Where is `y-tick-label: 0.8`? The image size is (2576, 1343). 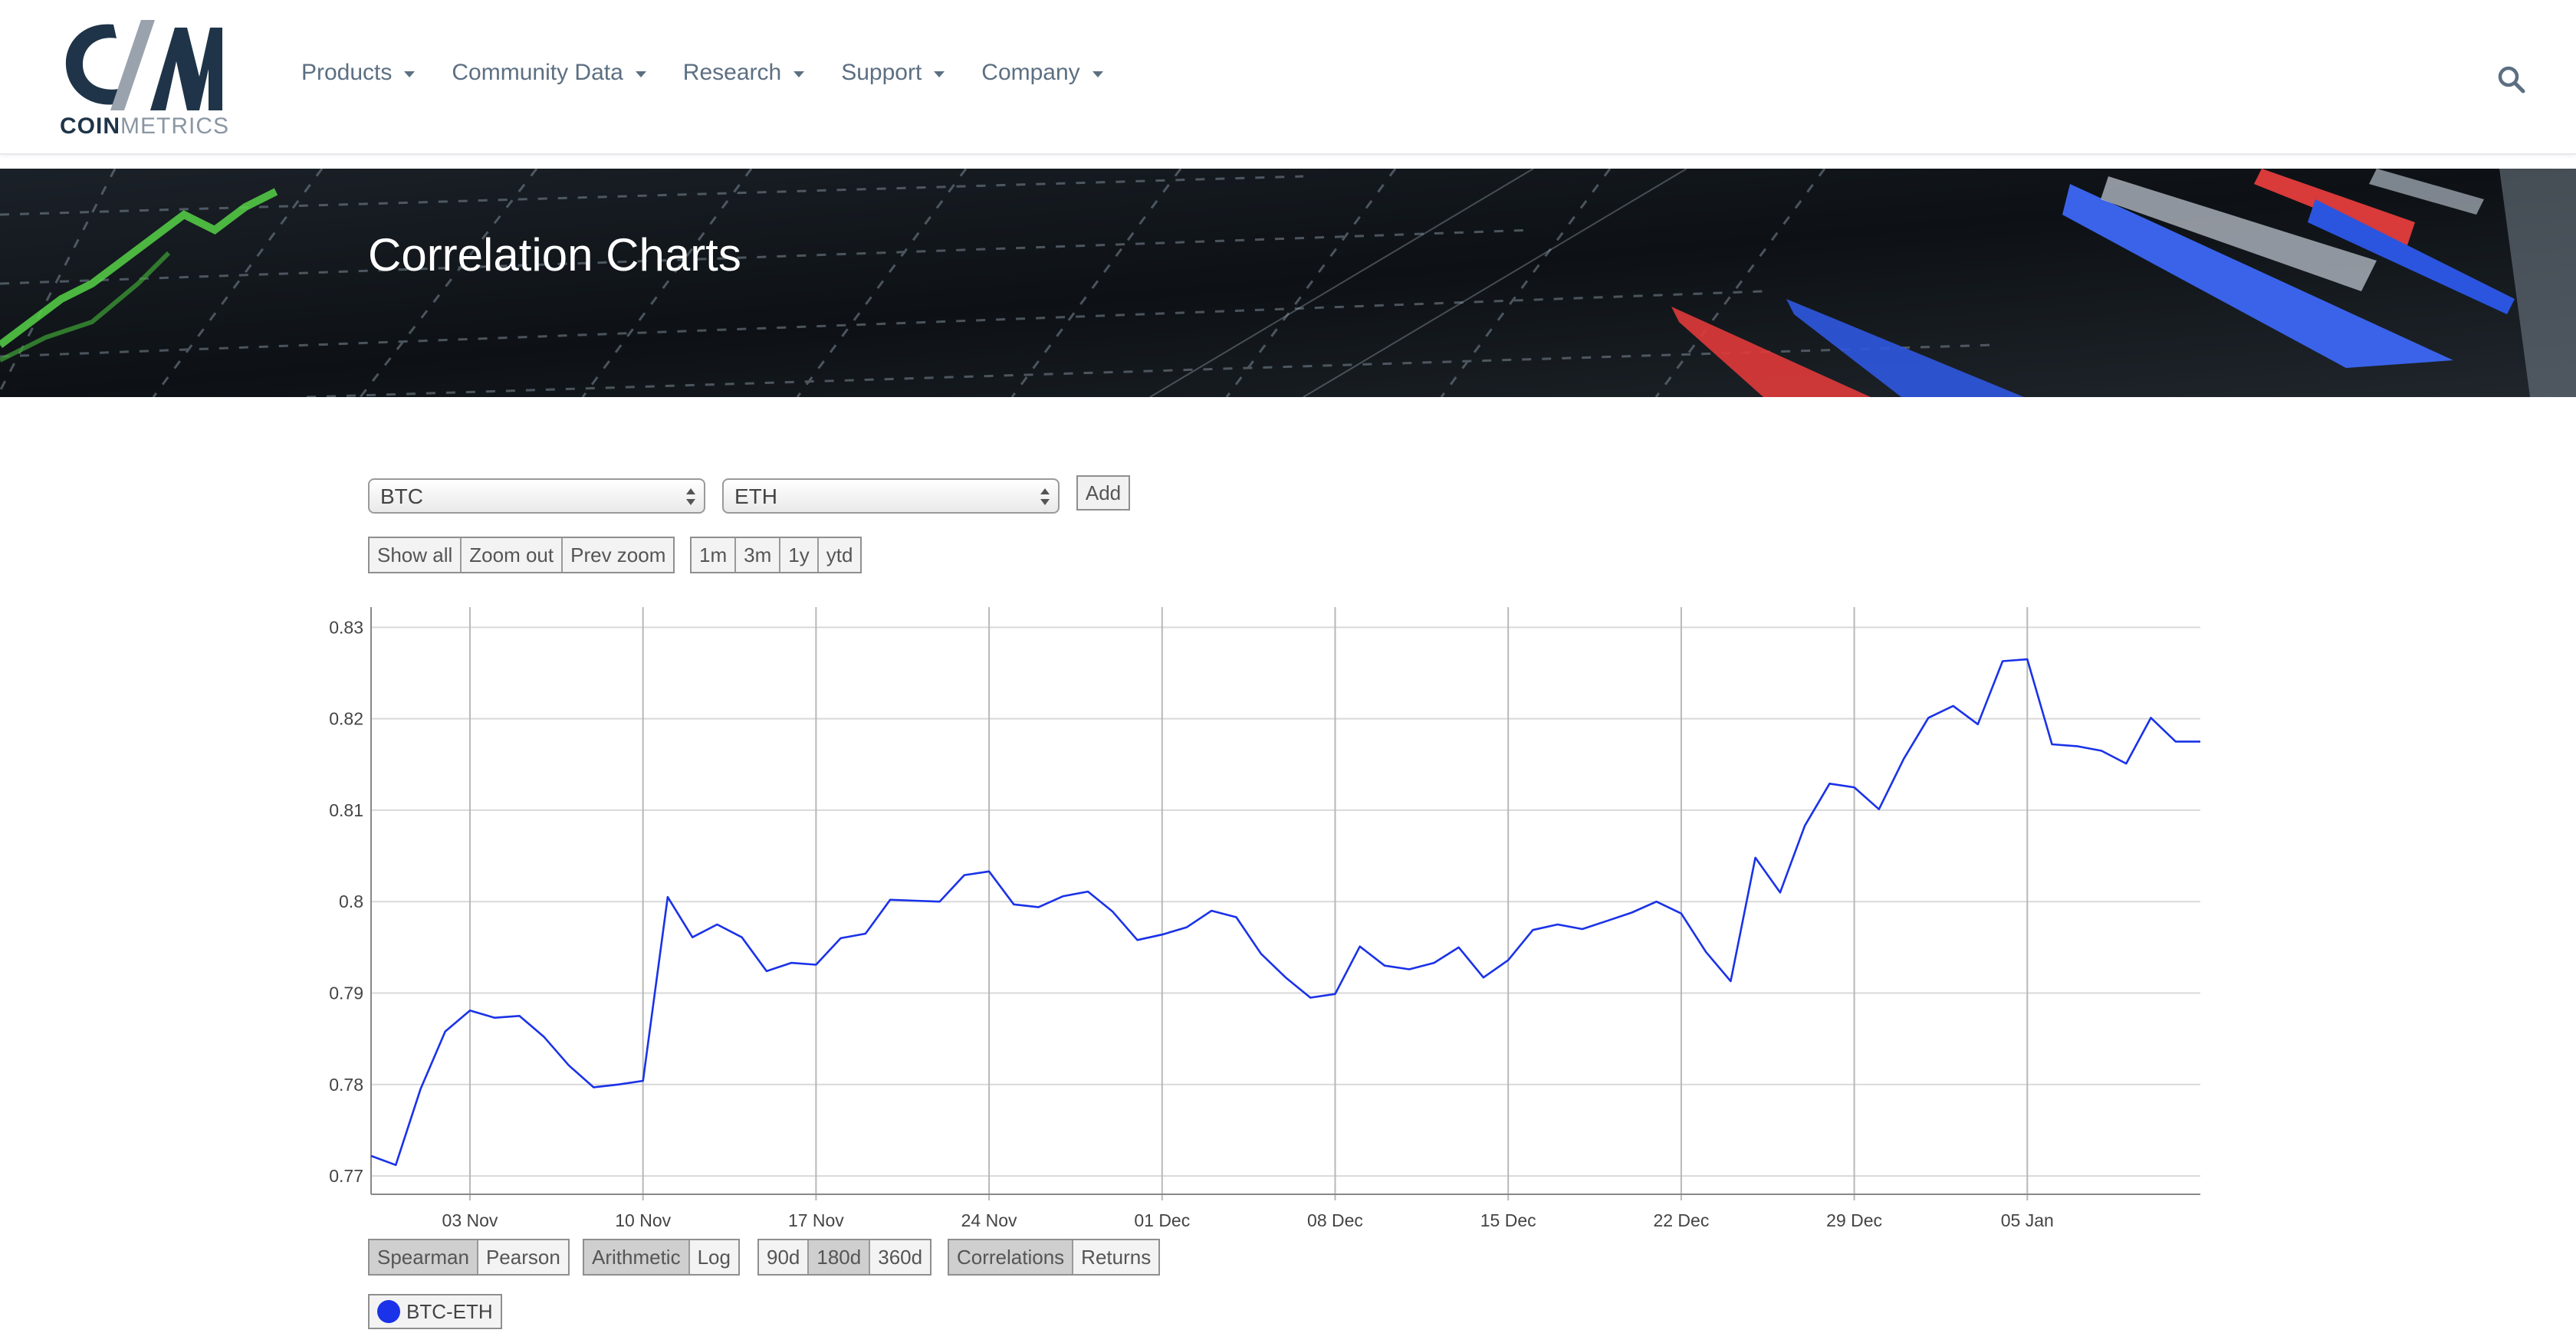
y-tick-label: 0.8 is located at coordinates (351, 902).